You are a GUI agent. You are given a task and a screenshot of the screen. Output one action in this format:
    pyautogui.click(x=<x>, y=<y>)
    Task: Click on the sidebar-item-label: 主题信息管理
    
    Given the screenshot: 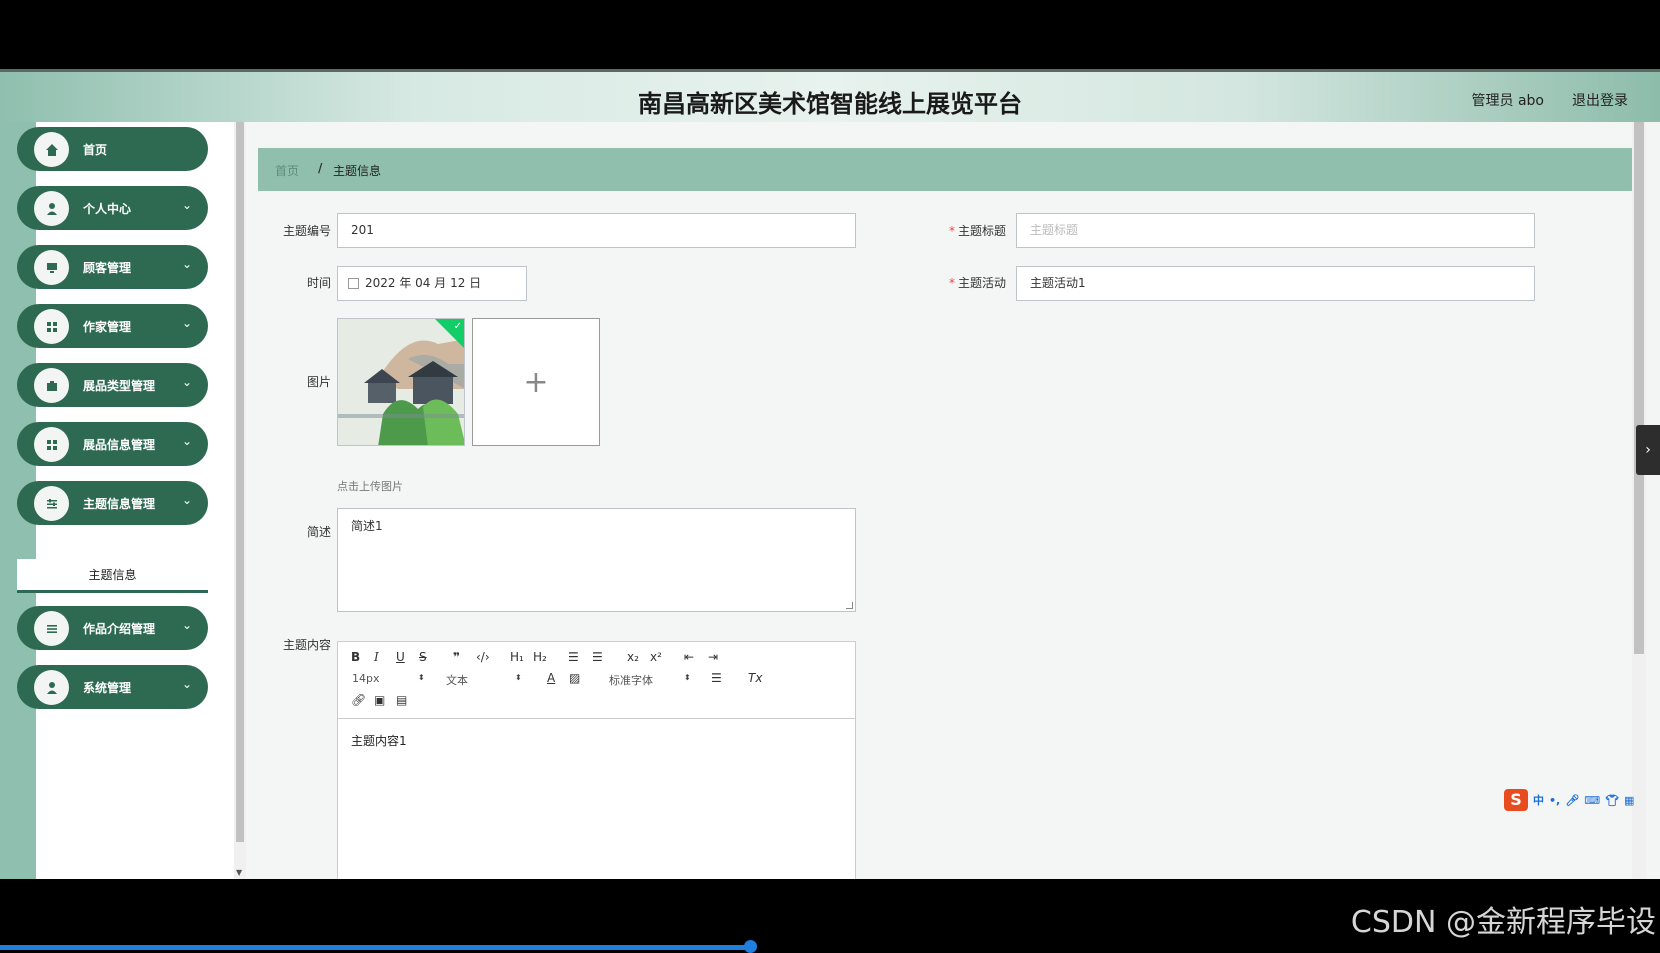 What is the action you would take?
    pyautogui.click(x=119, y=504)
    